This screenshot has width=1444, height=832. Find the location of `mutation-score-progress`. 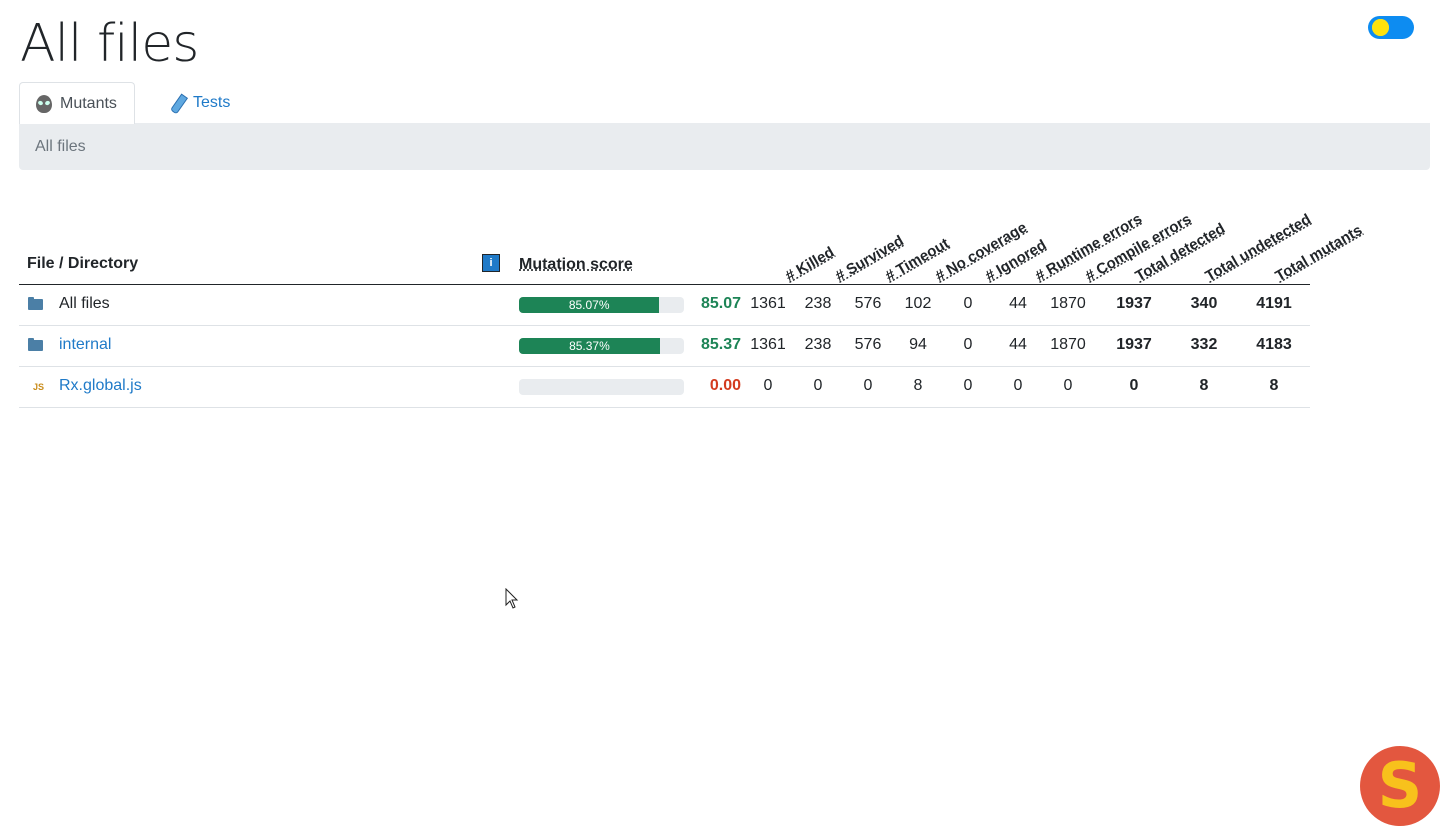

mutation-score-progress is located at coordinates (601, 387).